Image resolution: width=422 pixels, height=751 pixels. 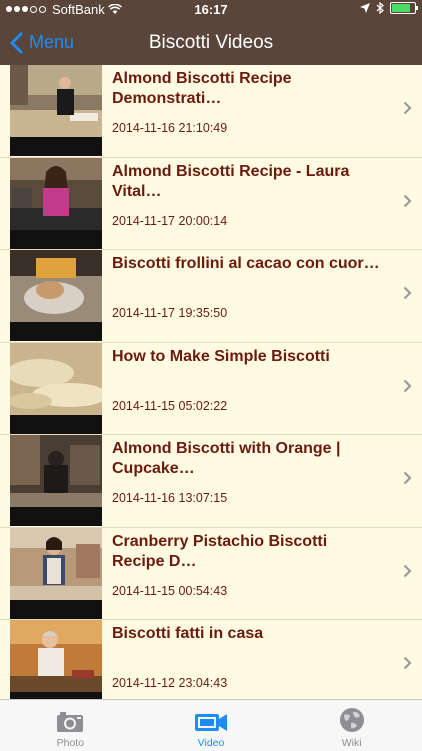 I want to click on tab-video-label: Video, so click(x=211, y=743).